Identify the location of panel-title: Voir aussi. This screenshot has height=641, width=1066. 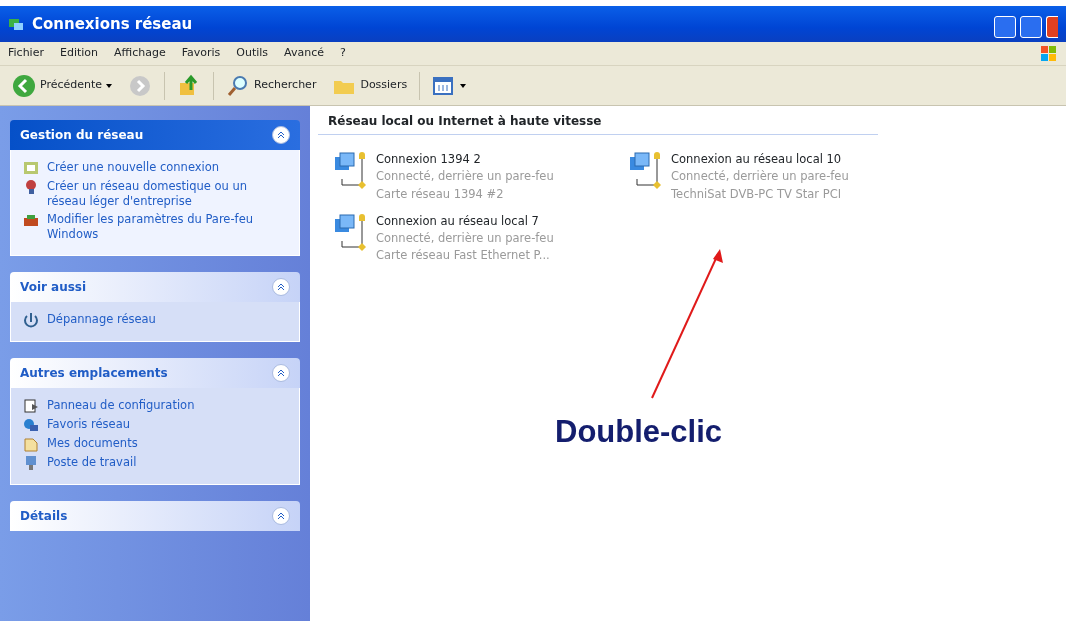
(53, 287).